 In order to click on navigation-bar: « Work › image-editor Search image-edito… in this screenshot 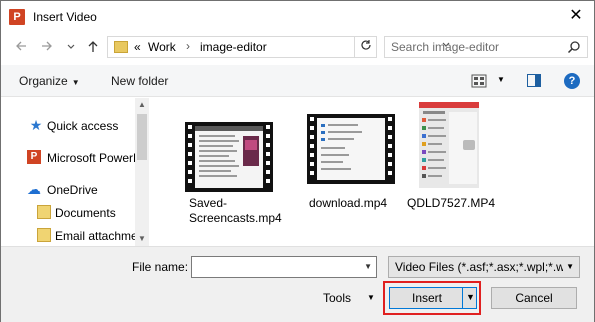, I will do `click(297, 48)`.